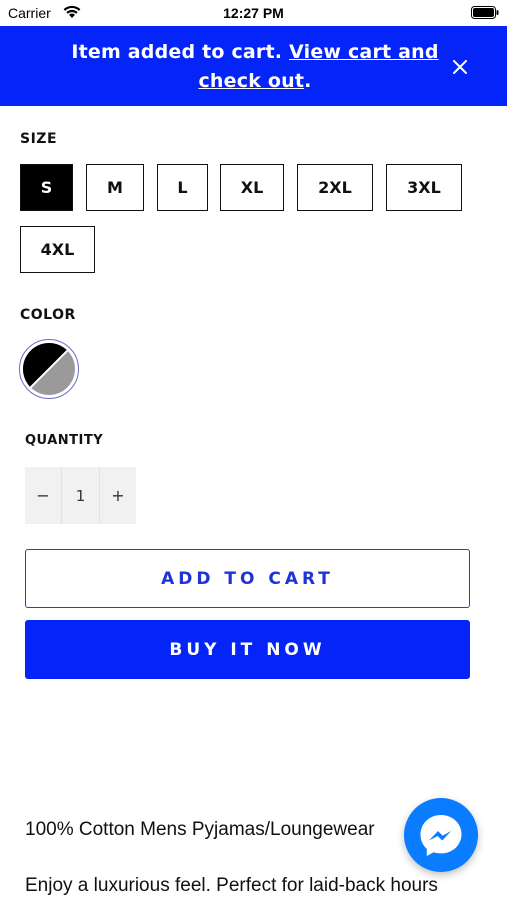 This screenshot has width=507, height=900. I want to click on size-label: SIZE, so click(39, 139).